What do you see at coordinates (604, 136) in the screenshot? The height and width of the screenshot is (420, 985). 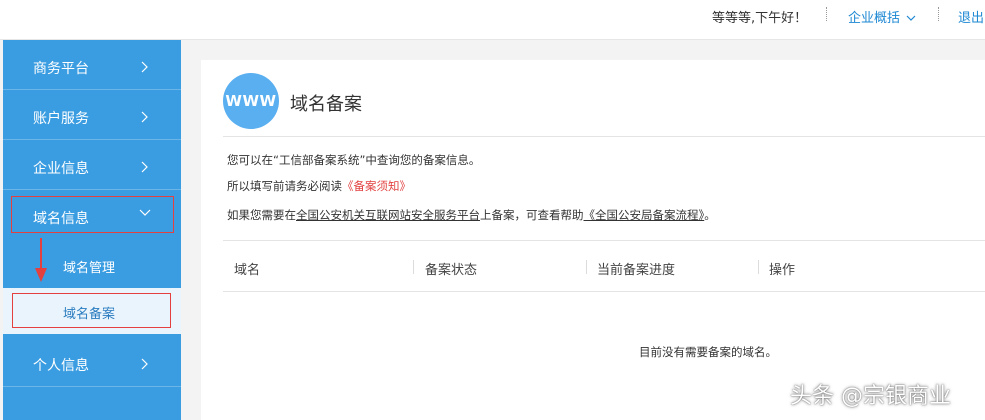 I see `title-divider` at bounding box center [604, 136].